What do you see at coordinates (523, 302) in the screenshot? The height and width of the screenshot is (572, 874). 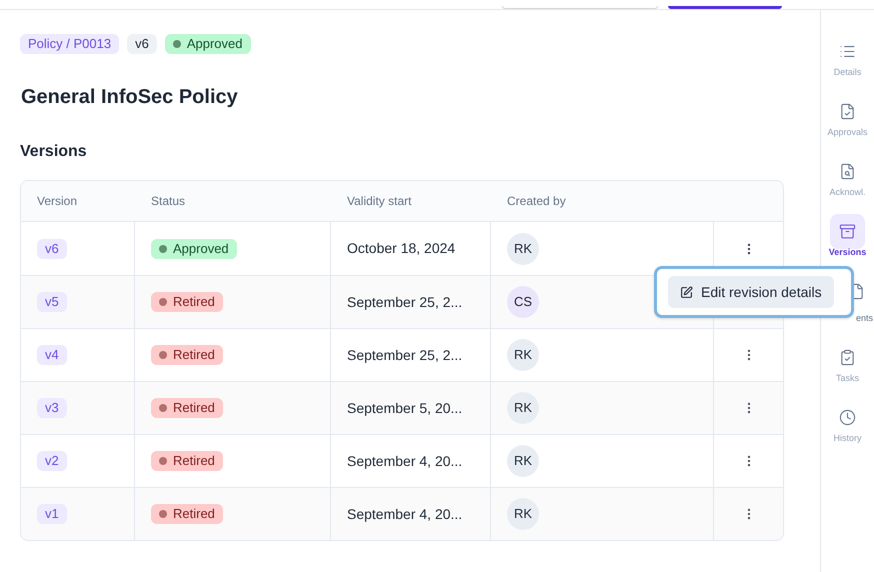 I see `avatar: CS` at bounding box center [523, 302].